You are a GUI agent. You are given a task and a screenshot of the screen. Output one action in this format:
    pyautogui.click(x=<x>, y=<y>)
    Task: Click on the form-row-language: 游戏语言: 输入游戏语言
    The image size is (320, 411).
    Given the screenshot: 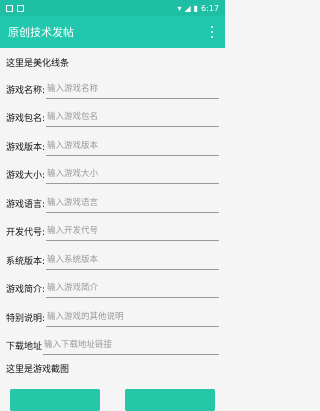 What is the action you would take?
    pyautogui.click(x=112, y=201)
    